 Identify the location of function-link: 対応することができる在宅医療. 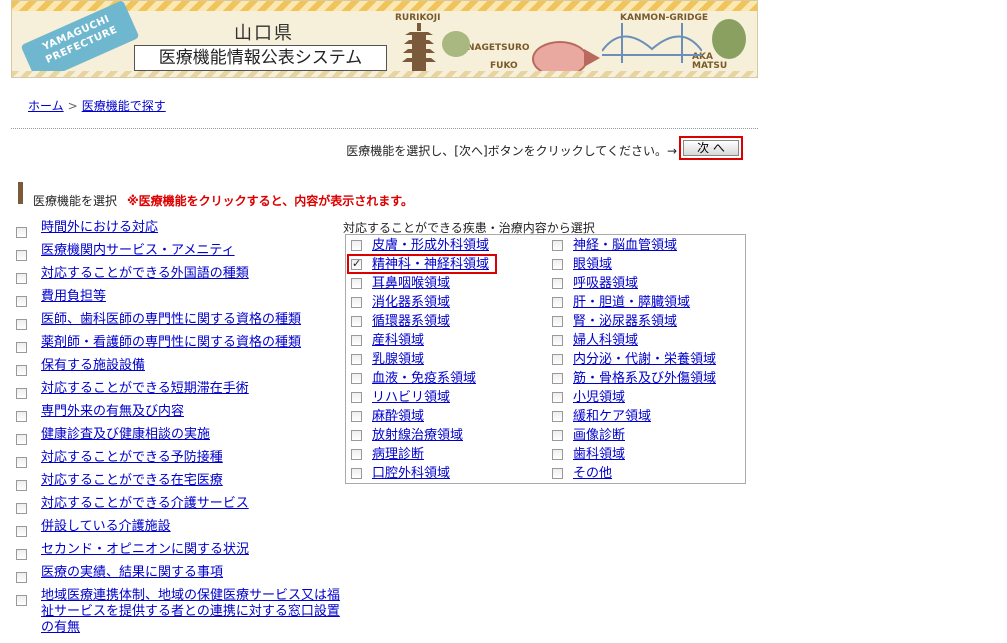
(132, 481).